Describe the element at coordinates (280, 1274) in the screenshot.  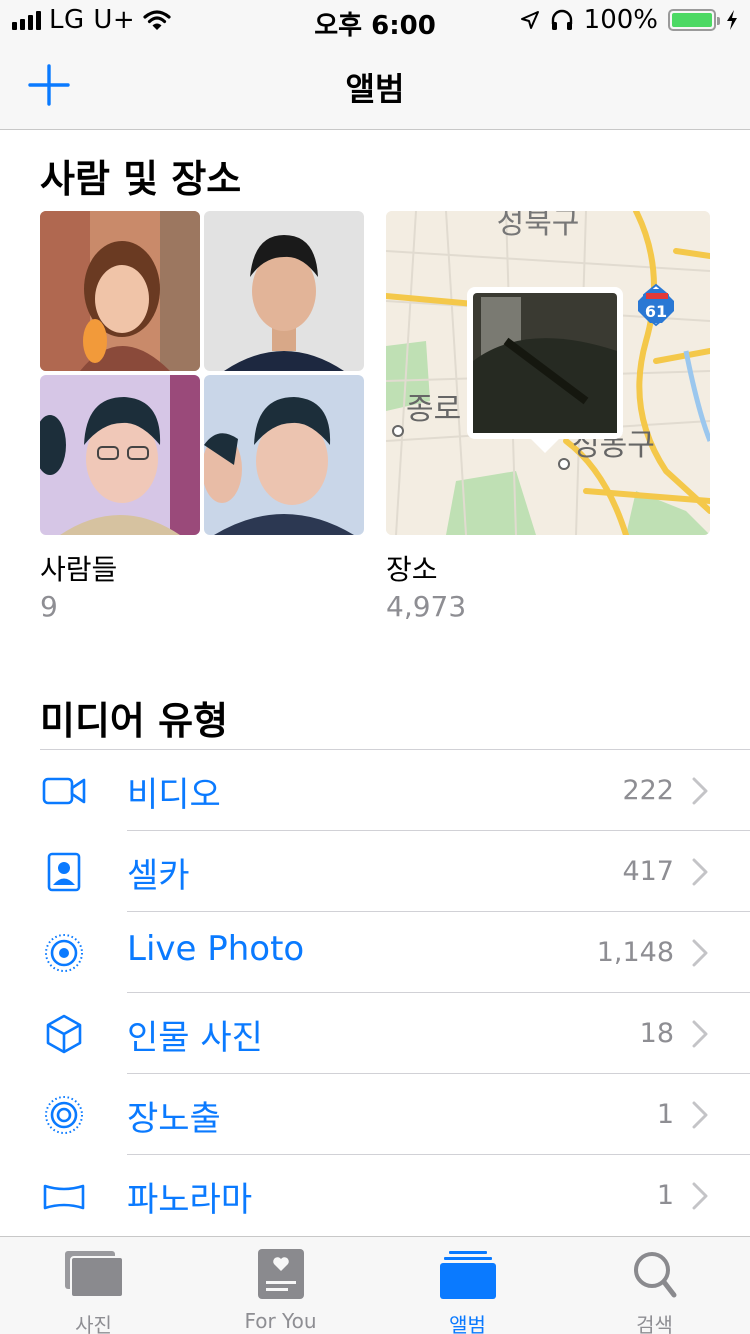
I see `for-you-tab-icon` at that location.